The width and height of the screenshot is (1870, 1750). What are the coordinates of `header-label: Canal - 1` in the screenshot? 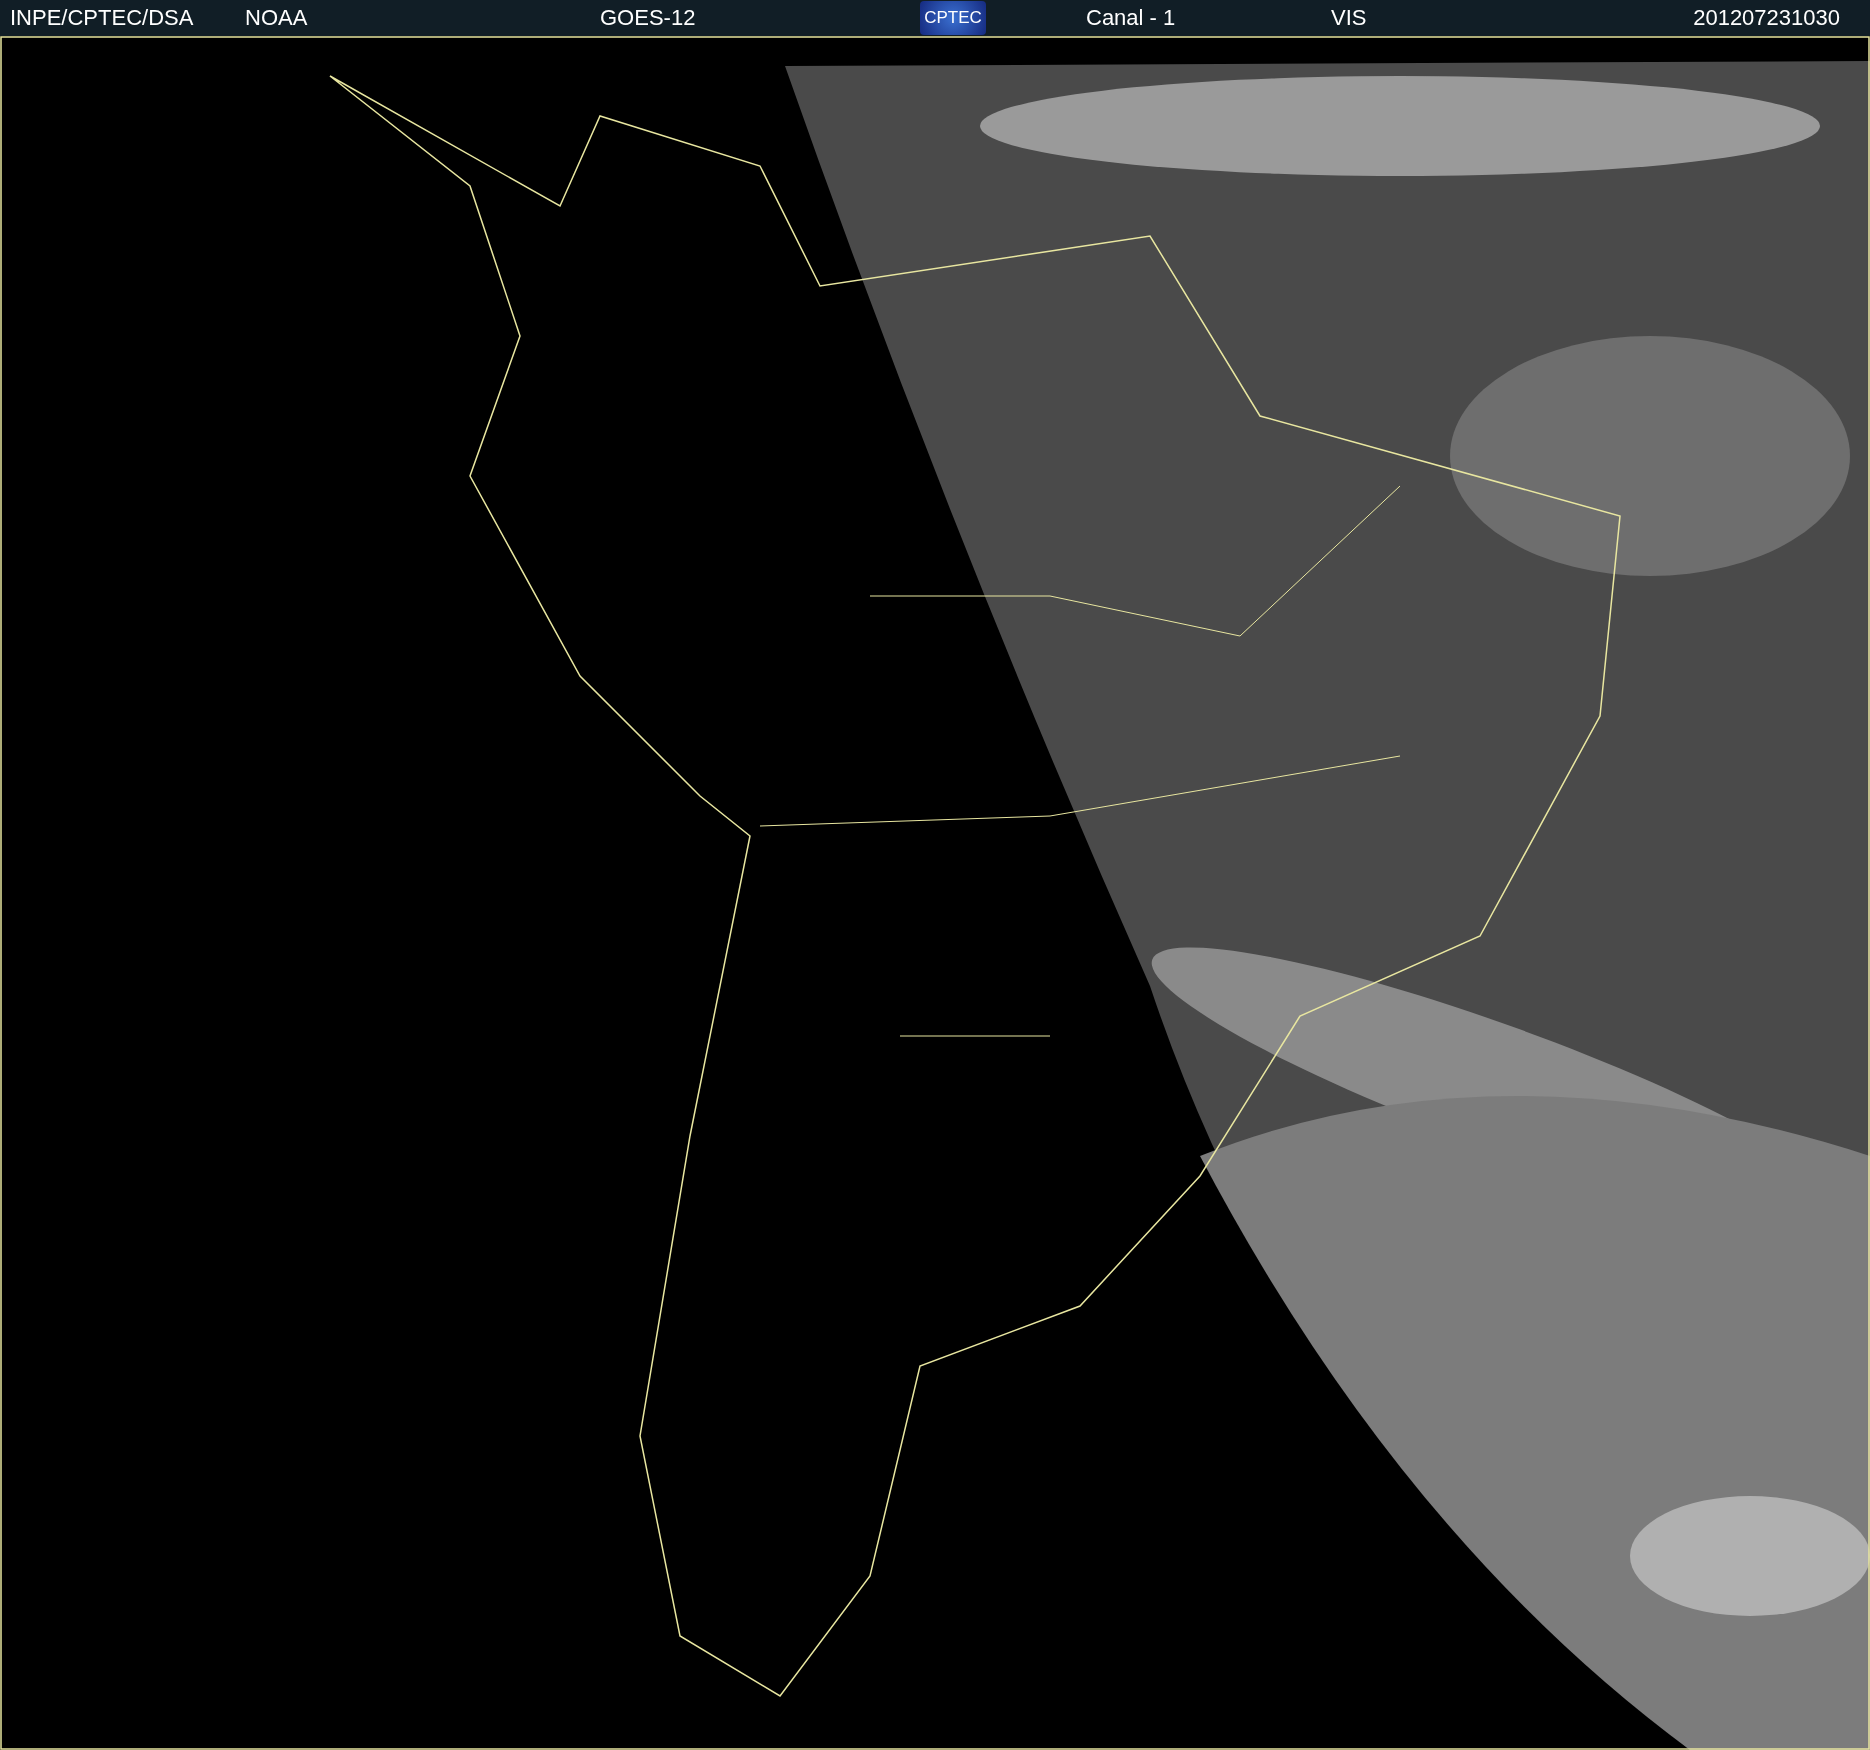 It's located at (1131, 18).